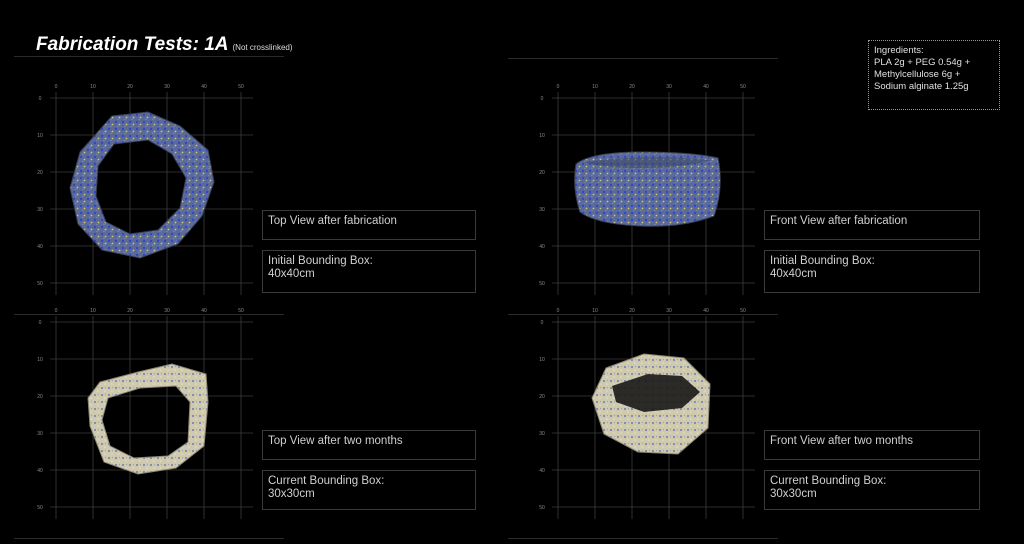 The width and height of the screenshot is (1024, 544). I want to click on view-label-box: Front View after two months, so click(872, 445).